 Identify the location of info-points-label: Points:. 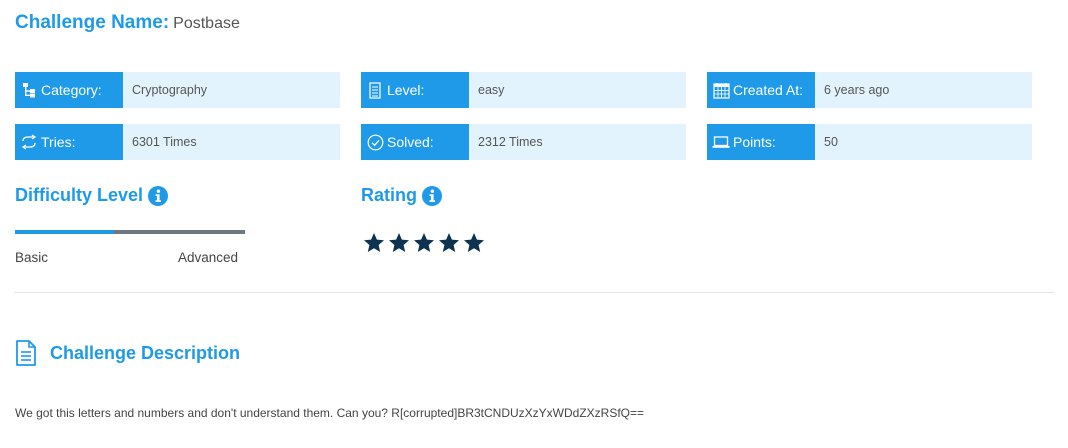
(754, 142).